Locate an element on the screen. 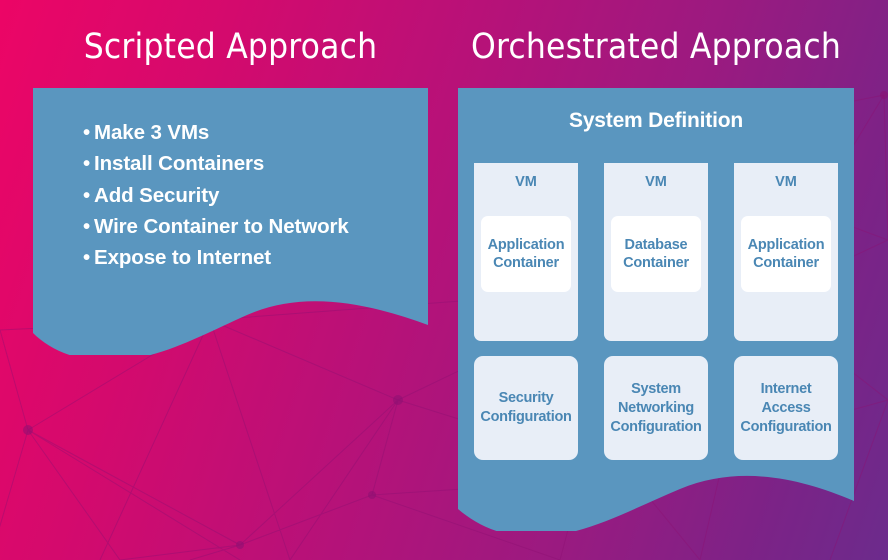 This screenshot has height=560, width=888. list-item-label: Make 3 VMs is located at coordinates (152, 132).